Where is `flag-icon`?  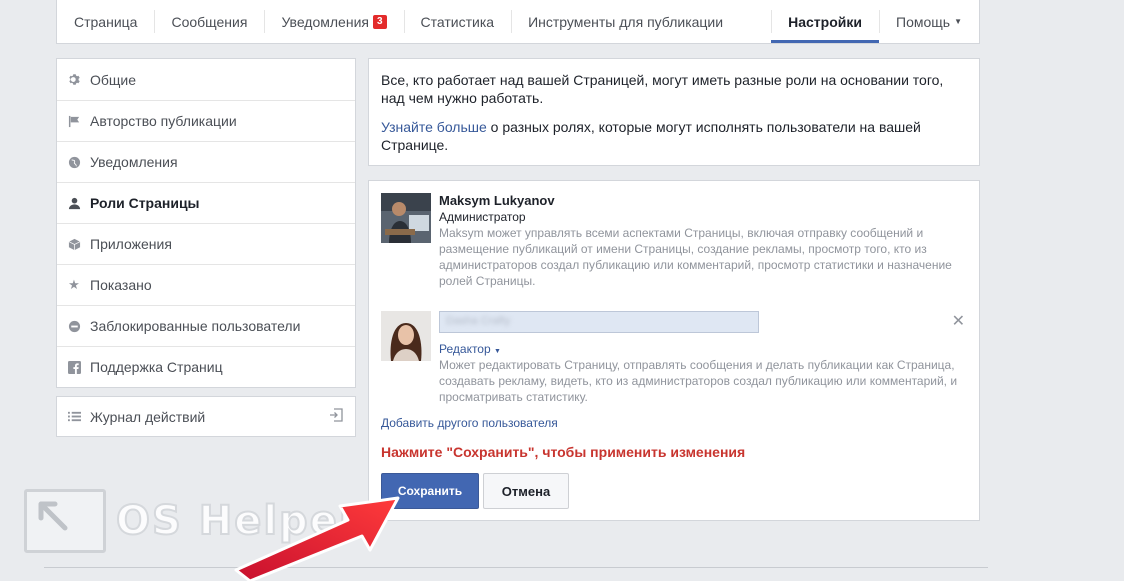 flag-icon is located at coordinates (74, 121).